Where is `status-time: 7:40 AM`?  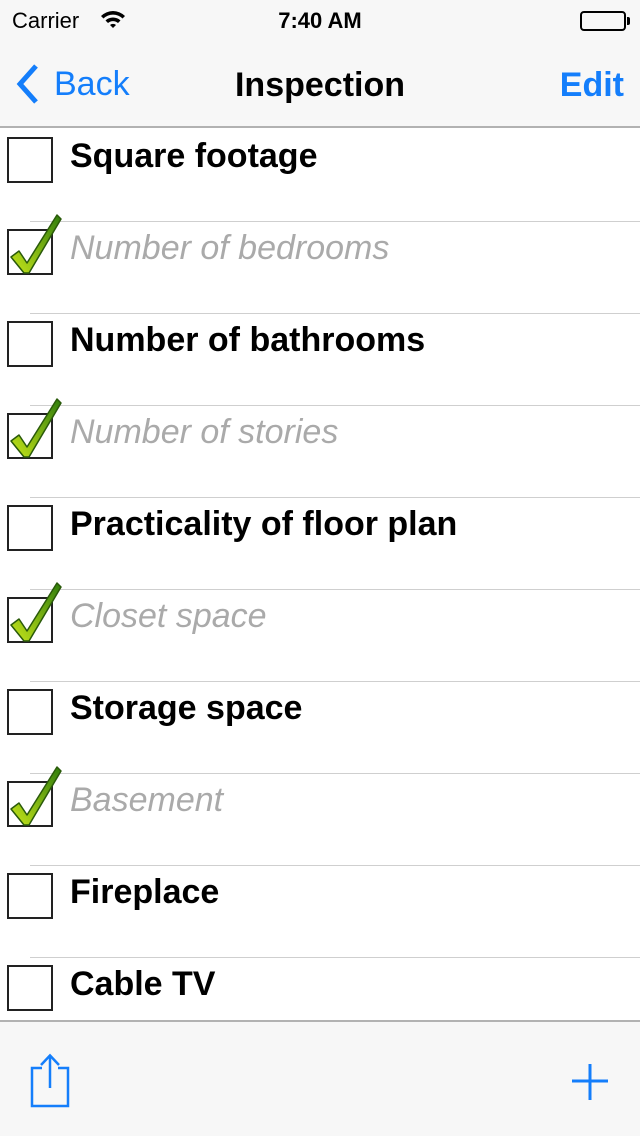
status-time: 7:40 AM is located at coordinates (320, 20).